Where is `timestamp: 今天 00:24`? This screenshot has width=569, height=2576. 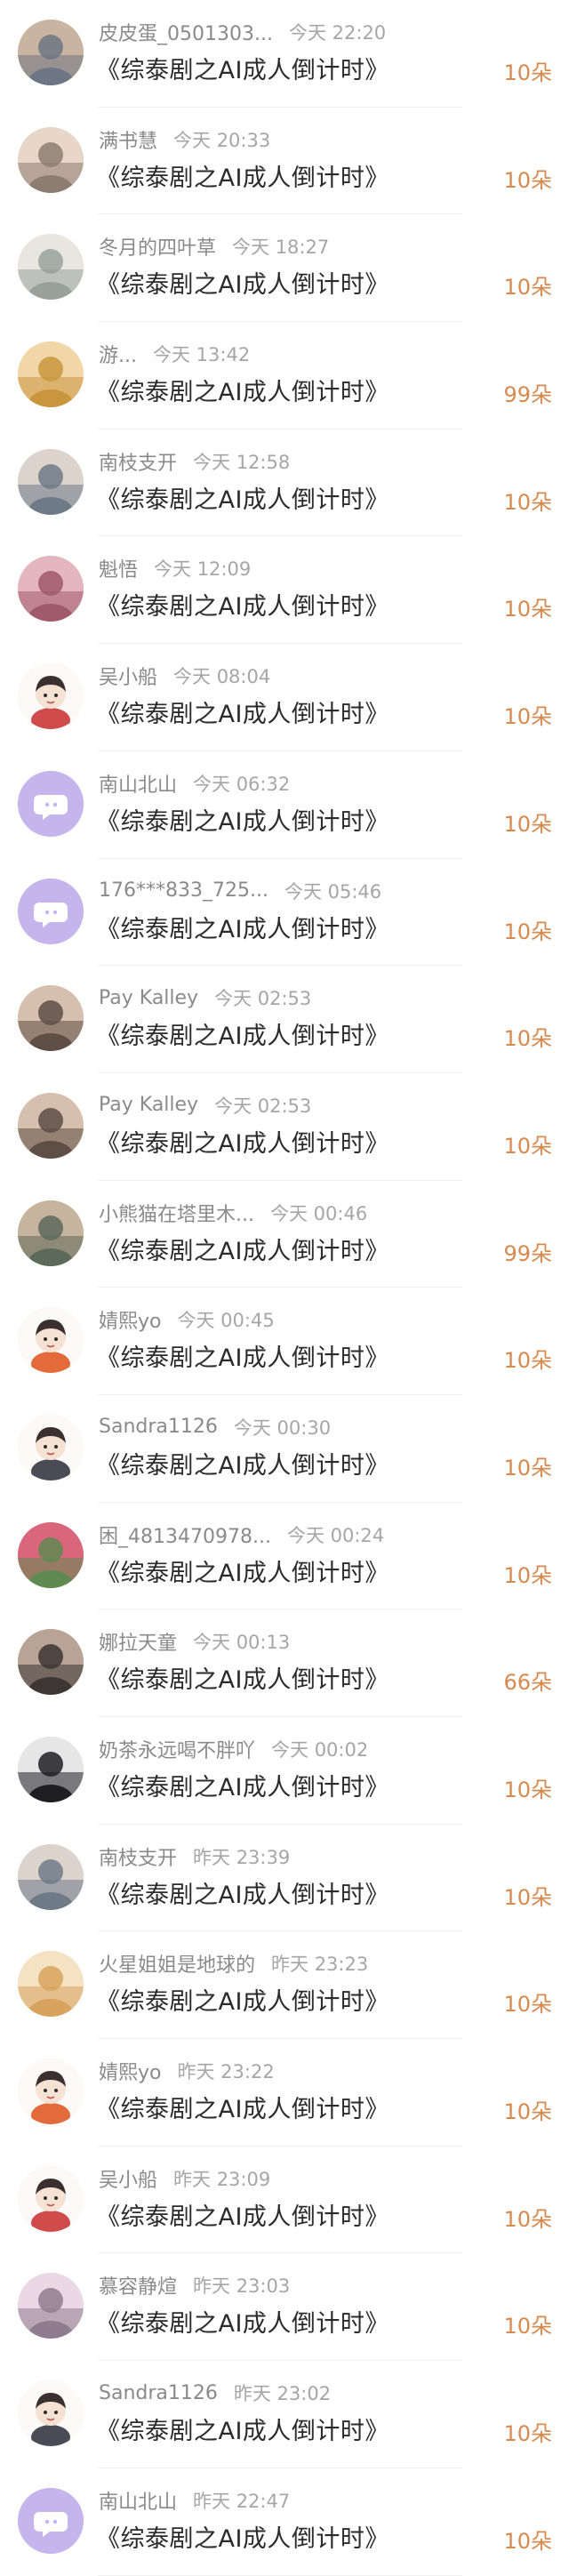
timestamp: 今天 00:24 is located at coordinates (335, 1535).